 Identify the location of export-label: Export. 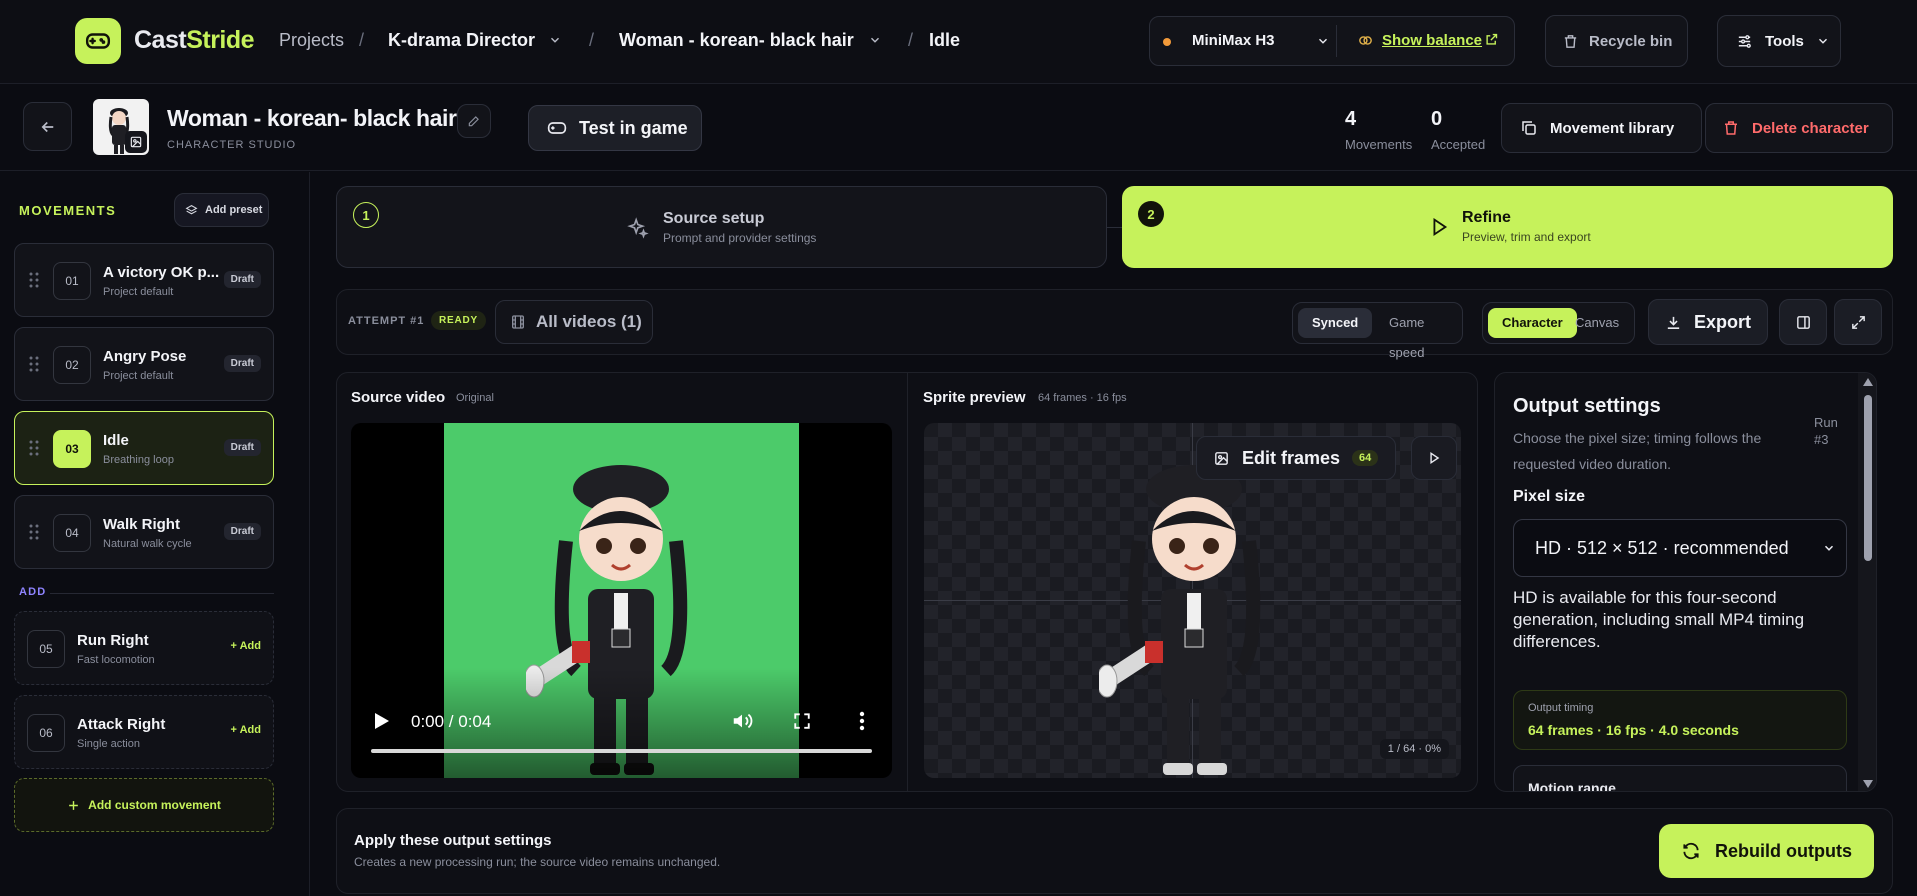
(1723, 321).